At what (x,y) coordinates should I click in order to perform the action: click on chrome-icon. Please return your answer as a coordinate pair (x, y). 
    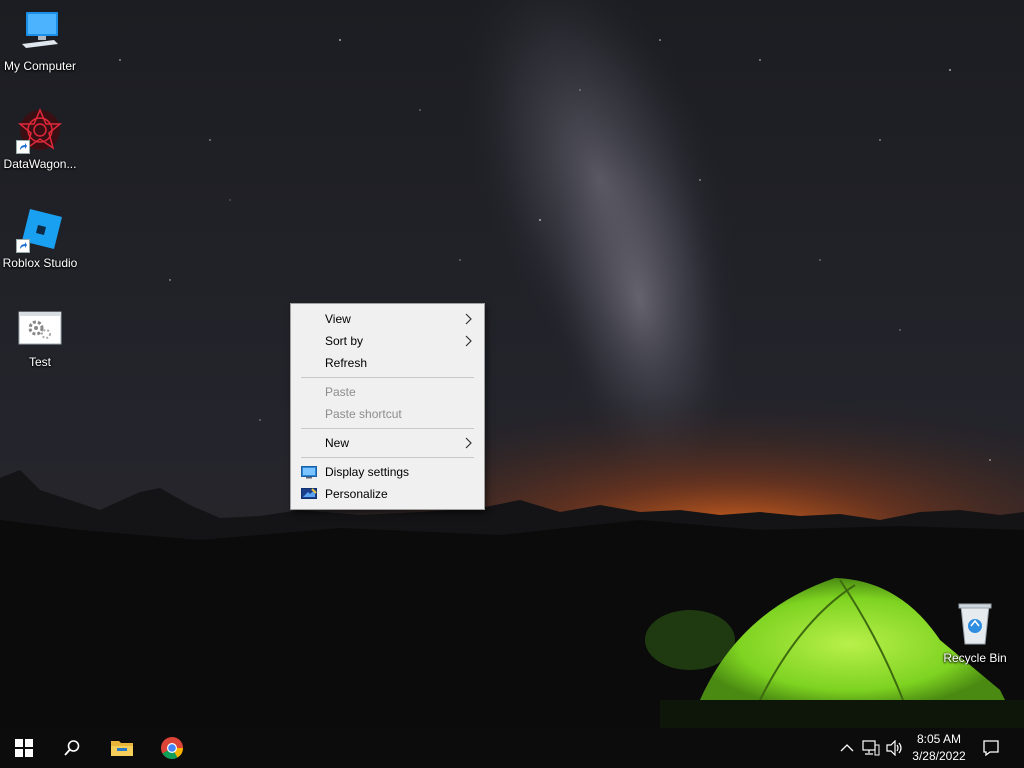
    Looking at the image, I should click on (172, 748).